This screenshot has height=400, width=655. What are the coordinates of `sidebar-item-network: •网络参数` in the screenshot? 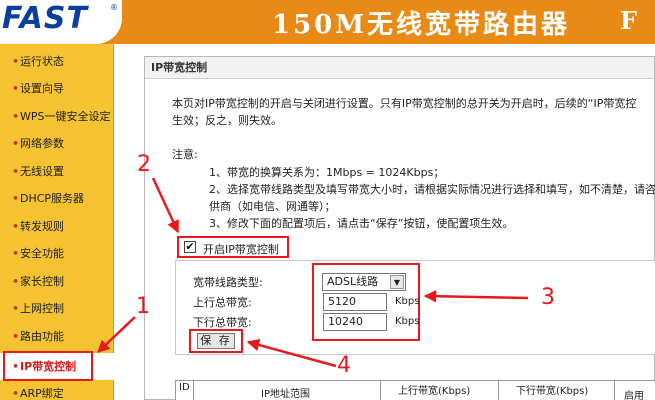 It's located at (57, 143).